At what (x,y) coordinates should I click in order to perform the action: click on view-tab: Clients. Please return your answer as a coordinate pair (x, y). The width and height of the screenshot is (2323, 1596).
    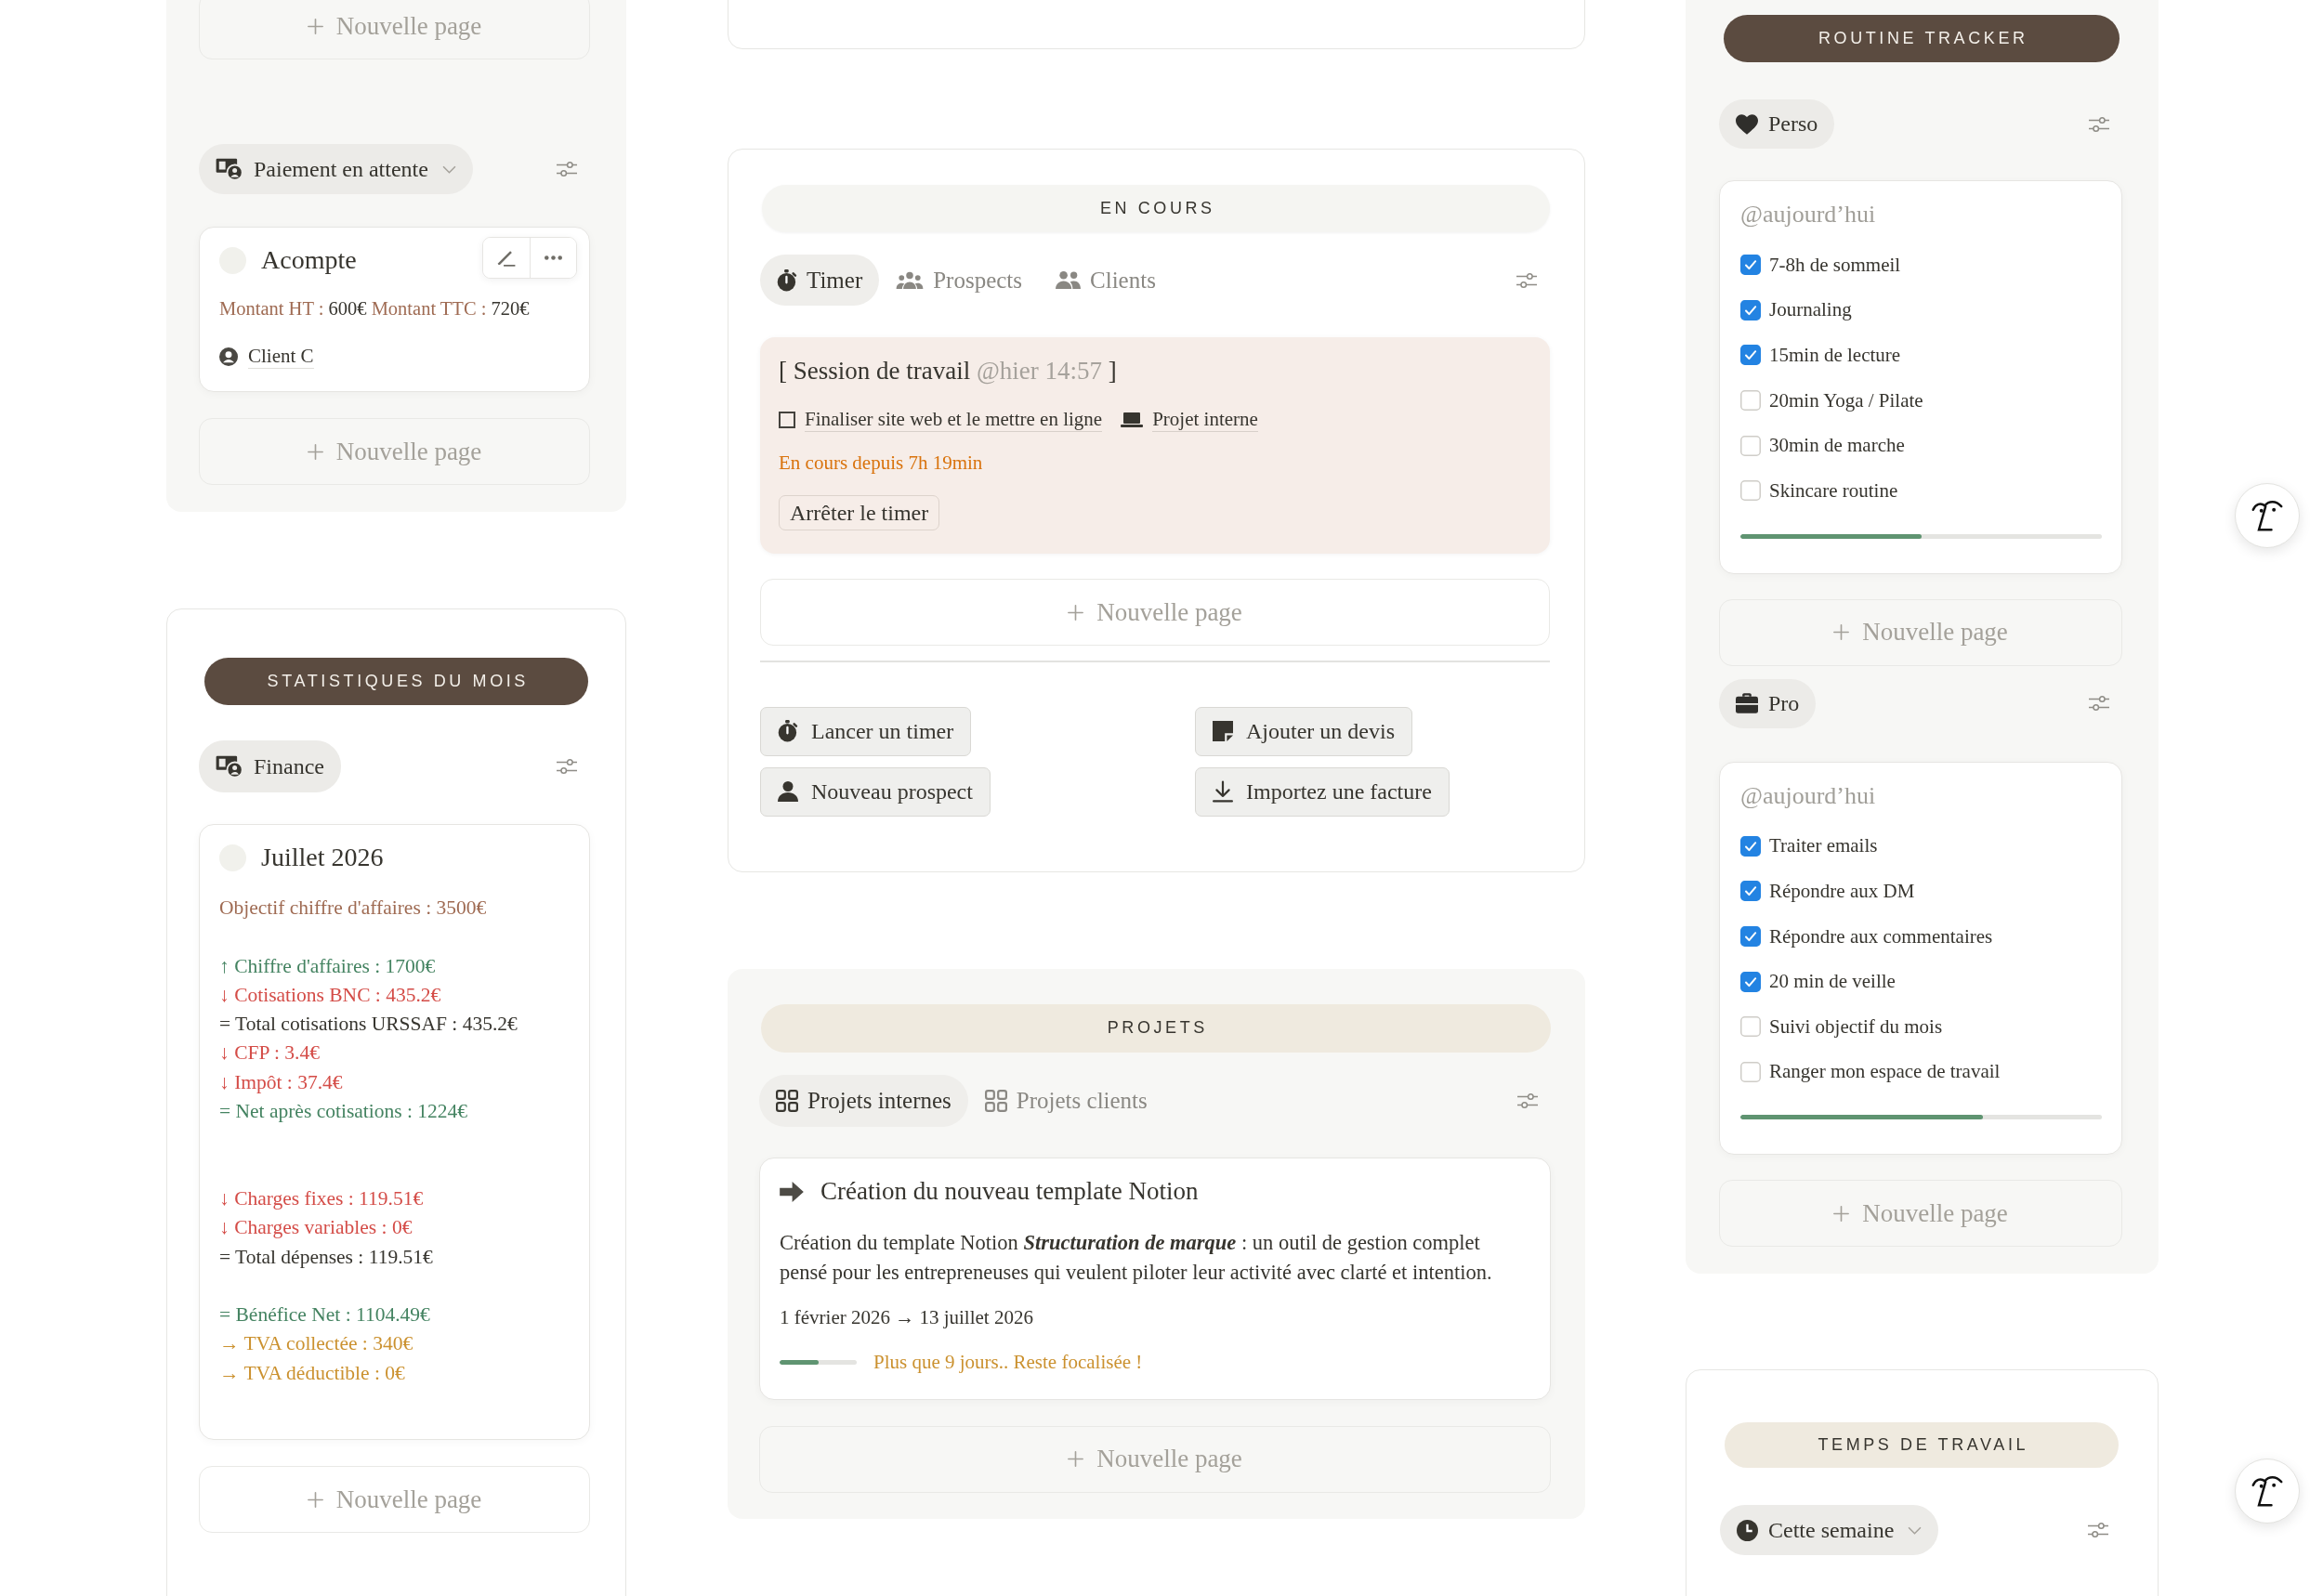
    Looking at the image, I should click on (1106, 280).